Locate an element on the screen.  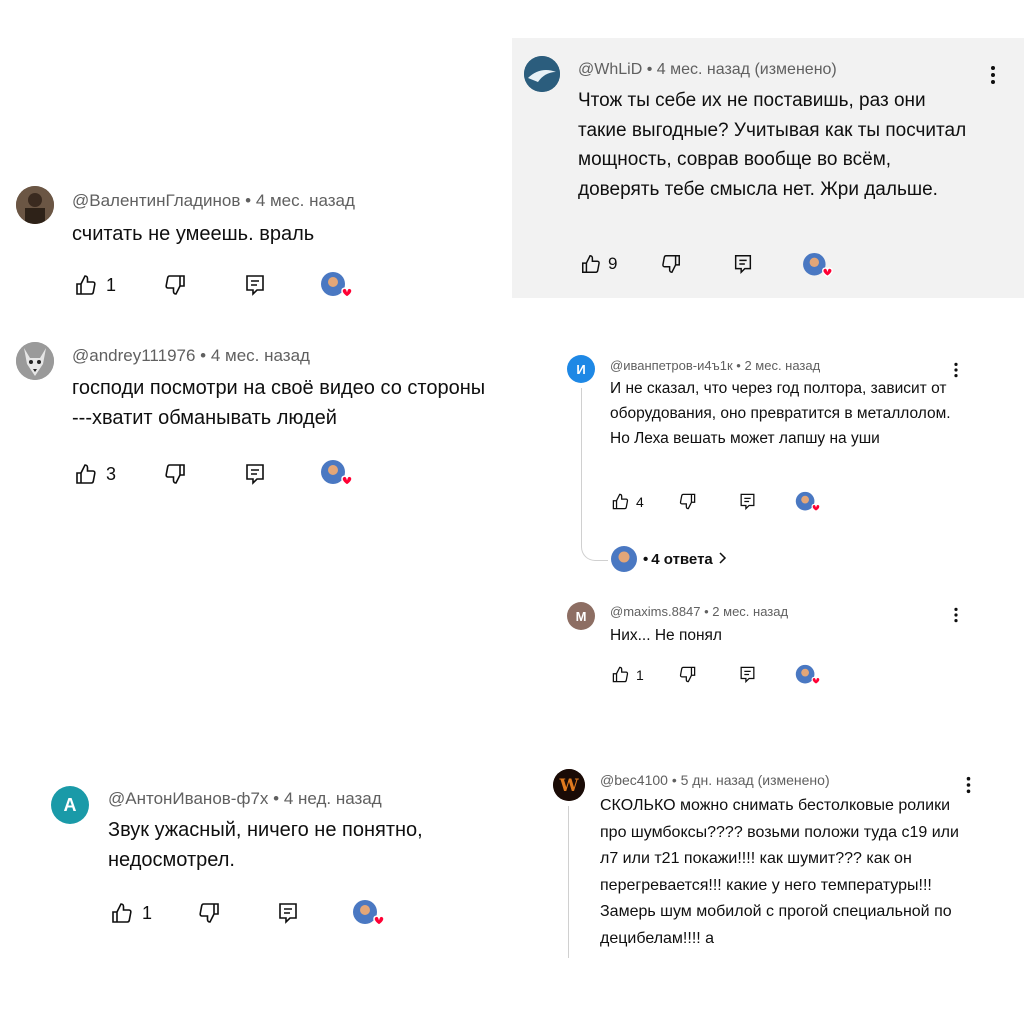
thread-connector is located at coordinates (594, 541).